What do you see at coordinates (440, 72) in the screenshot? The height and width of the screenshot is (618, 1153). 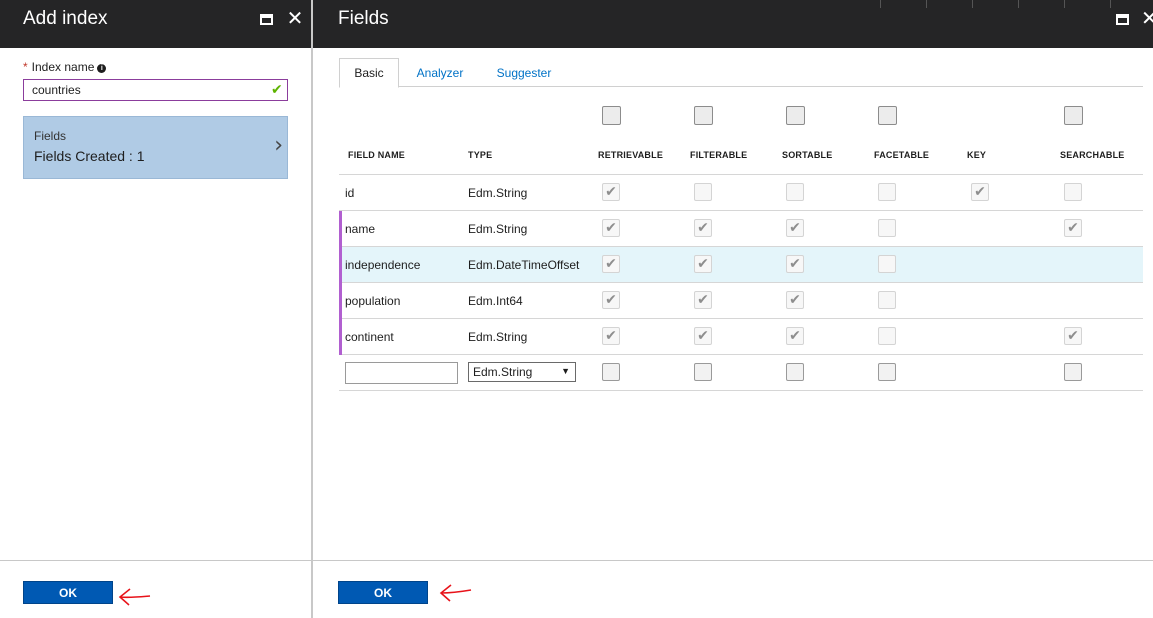 I see `tab-analyzer: Analyzer` at bounding box center [440, 72].